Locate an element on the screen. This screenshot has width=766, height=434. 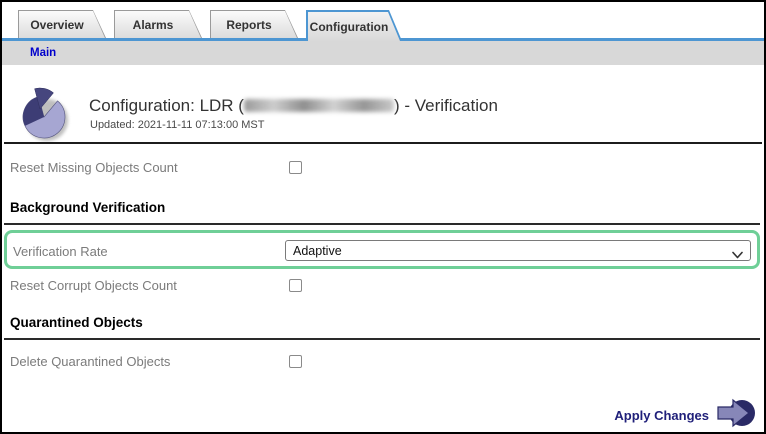
page-title: Configuration: LDR ( ) - Verification is located at coordinates (293, 106).